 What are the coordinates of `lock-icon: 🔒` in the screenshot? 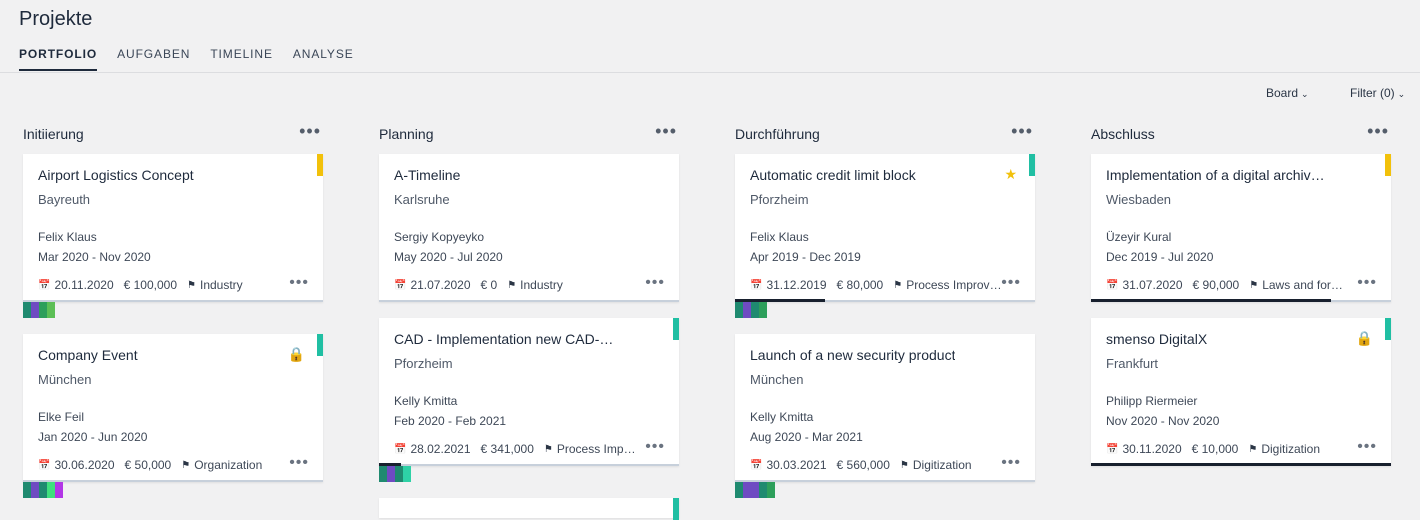 It's located at (296, 354).